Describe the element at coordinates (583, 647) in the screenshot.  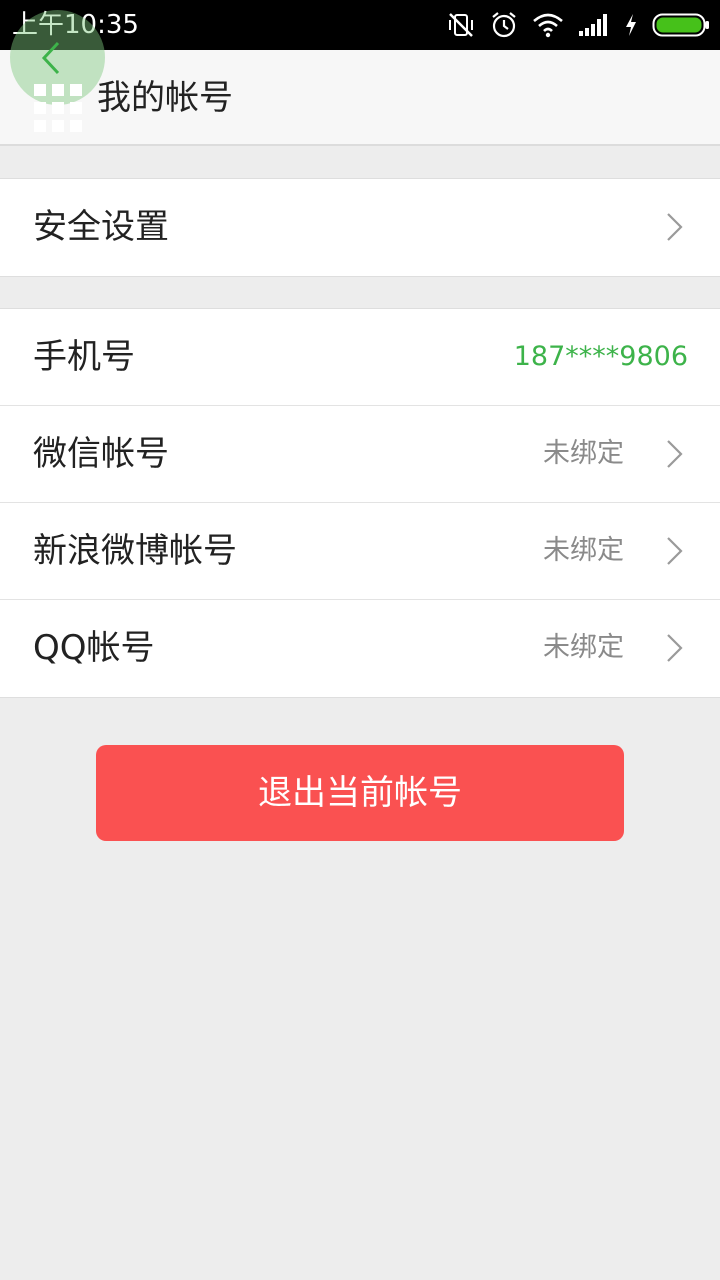
I see `qq-account-status: 未绑定` at that location.